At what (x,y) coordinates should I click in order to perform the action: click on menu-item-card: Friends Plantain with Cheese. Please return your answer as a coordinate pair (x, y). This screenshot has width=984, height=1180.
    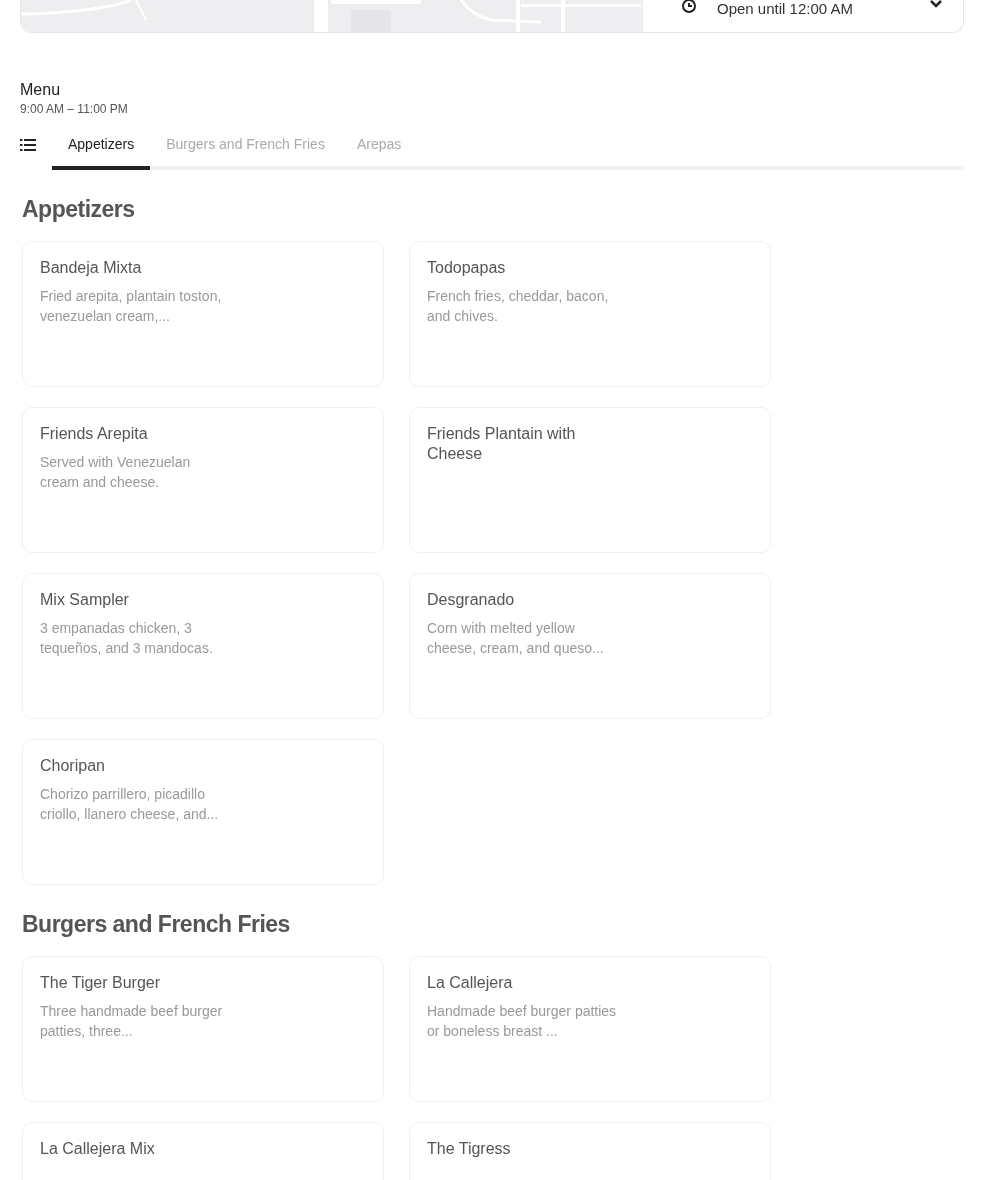
    Looking at the image, I should click on (590, 480).